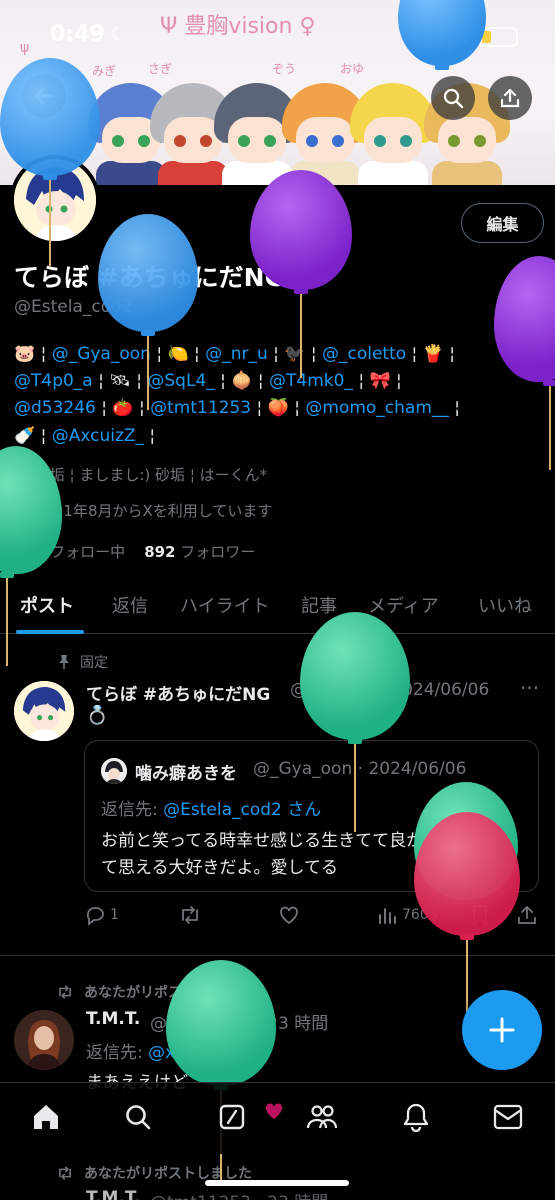 The height and width of the screenshot is (1200, 555). I want to click on mention-link: @AxcuizZ_, so click(98, 436).